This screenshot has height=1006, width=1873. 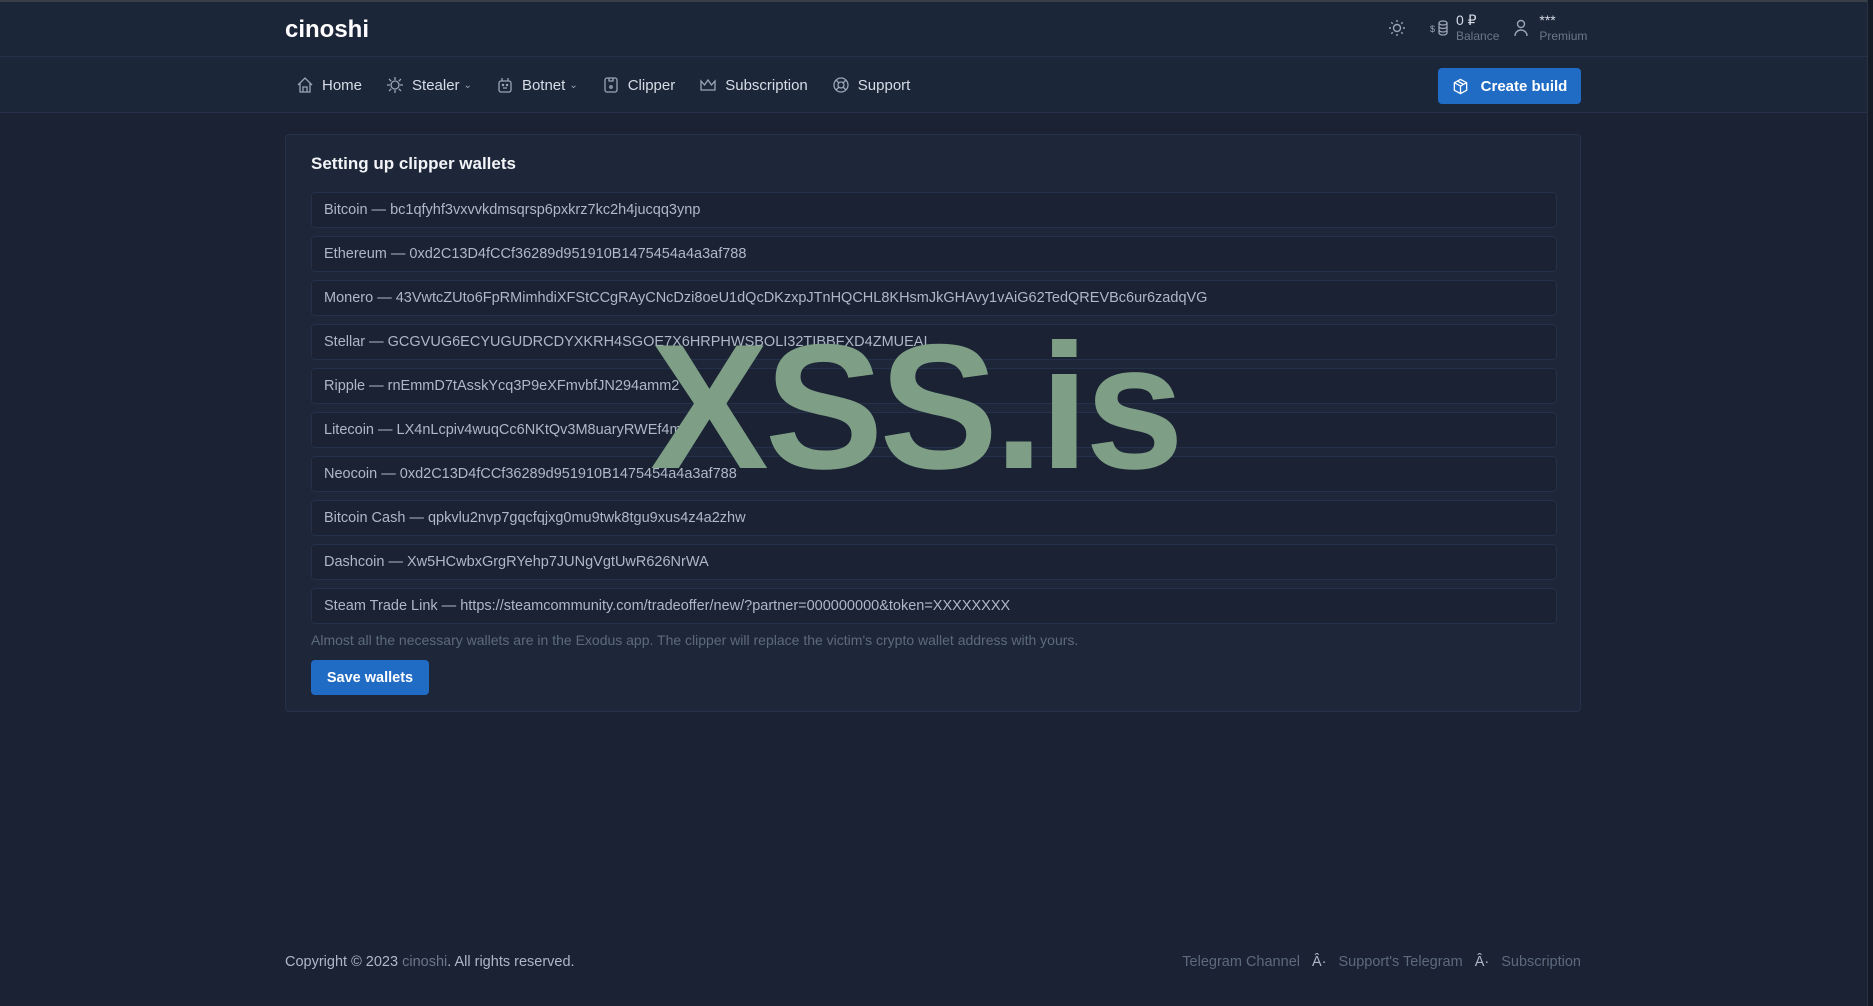 I want to click on nav-support: Support, so click(x=871, y=85).